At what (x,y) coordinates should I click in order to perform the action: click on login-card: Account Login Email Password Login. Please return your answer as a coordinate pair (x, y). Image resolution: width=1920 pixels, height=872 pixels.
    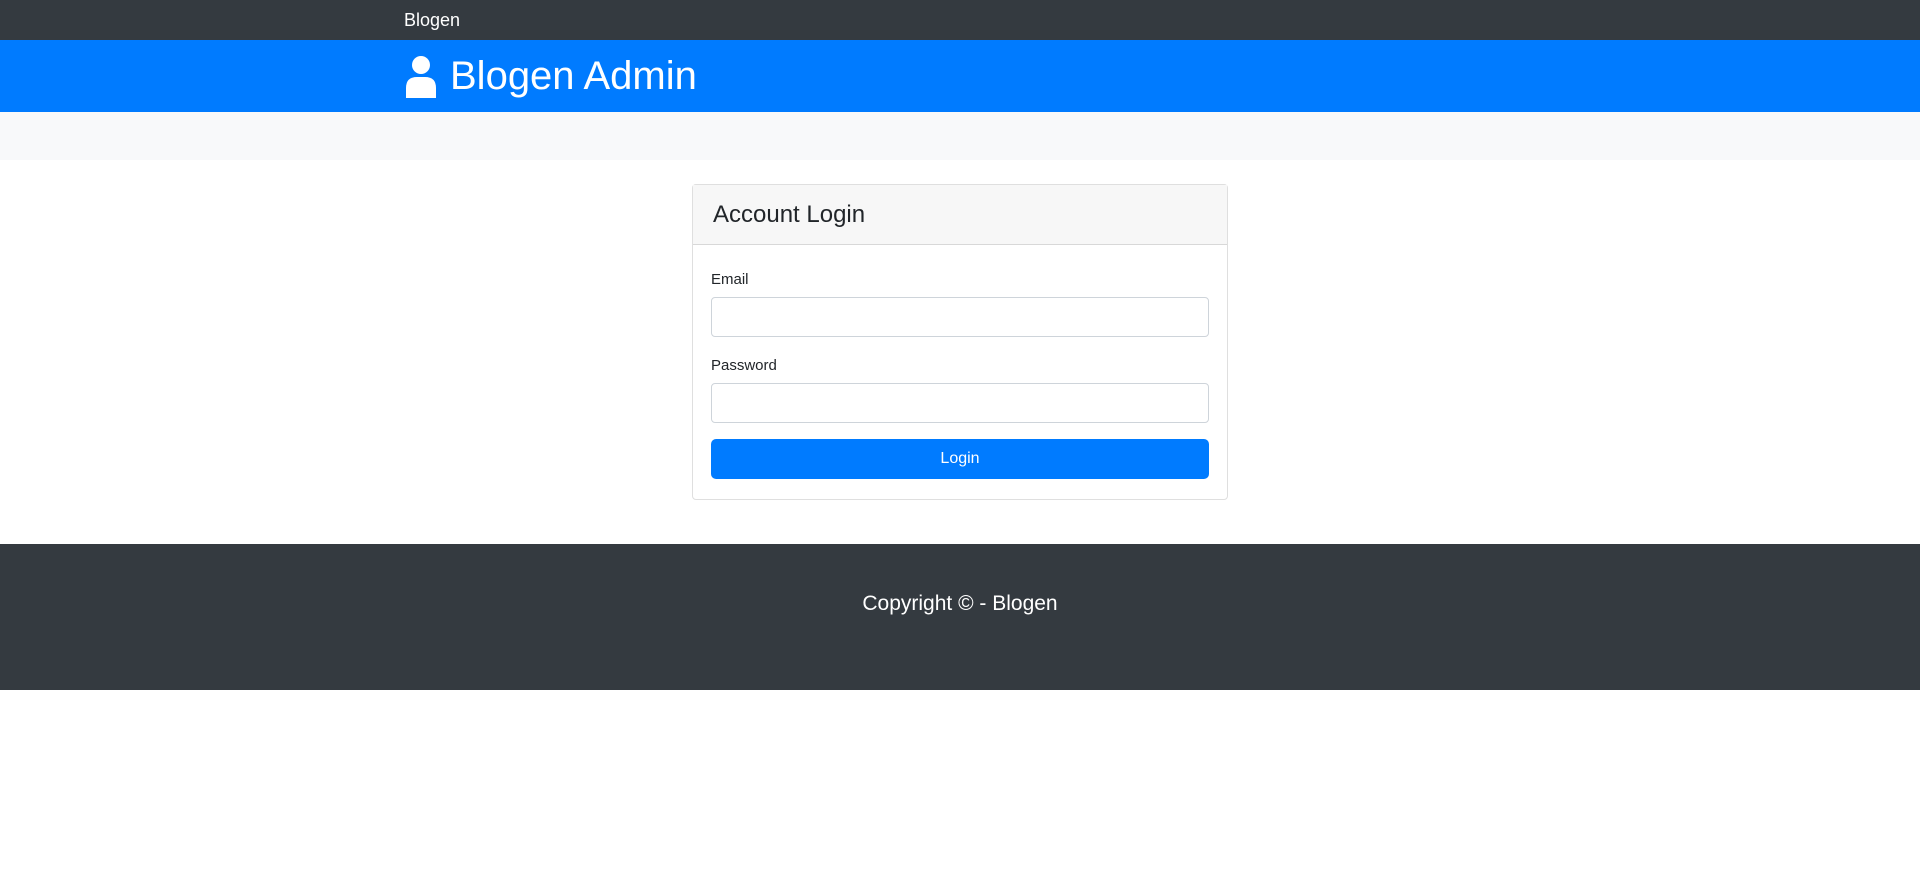
    Looking at the image, I should click on (960, 342).